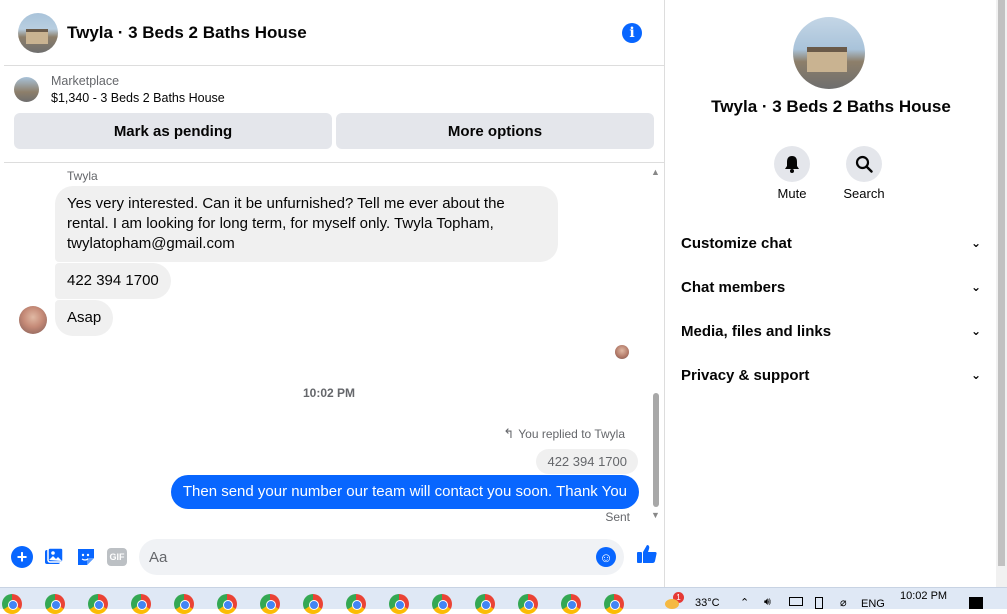 The width and height of the screenshot is (1007, 614). Describe the element at coordinates (655, 515) in the screenshot. I see `scroll-down-arrow-icon: ▼` at that location.